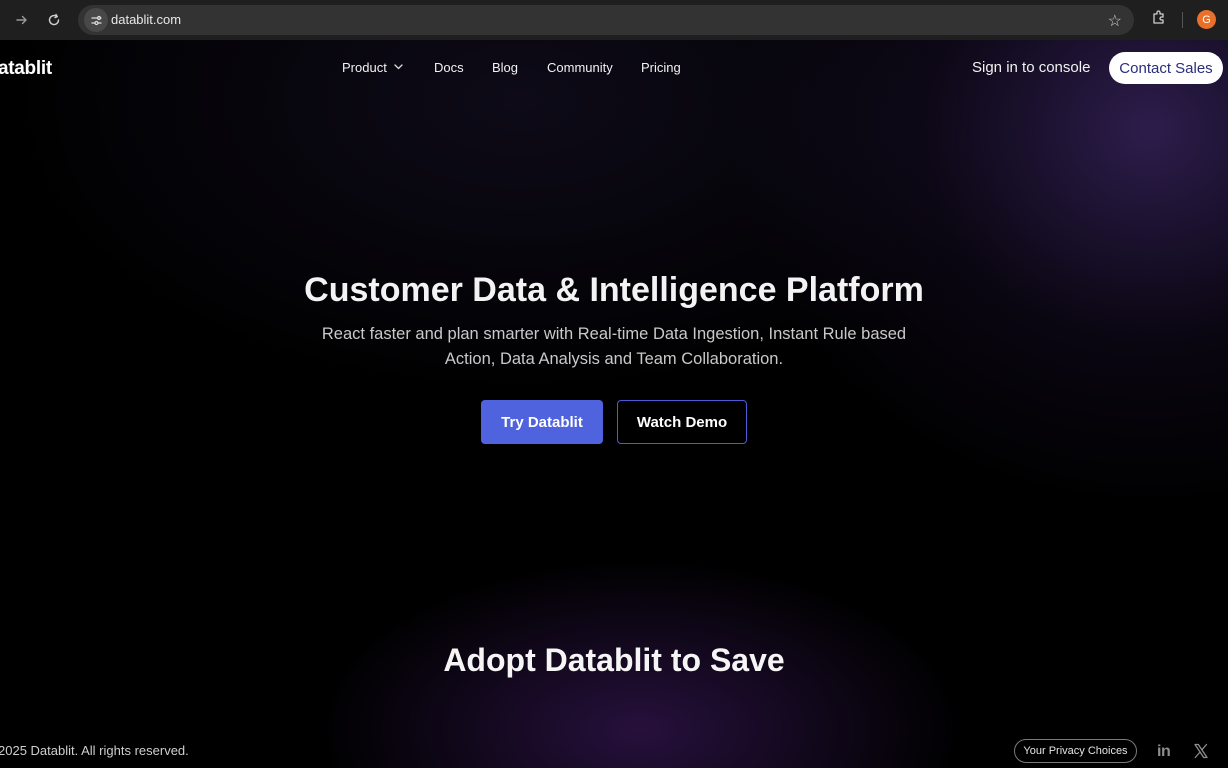 This screenshot has height=768, width=1228. What do you see at coordinates (606, 20) in the screenshot?
I see `address-bar: datablit.com ☆` at bounding box center [606, 20].